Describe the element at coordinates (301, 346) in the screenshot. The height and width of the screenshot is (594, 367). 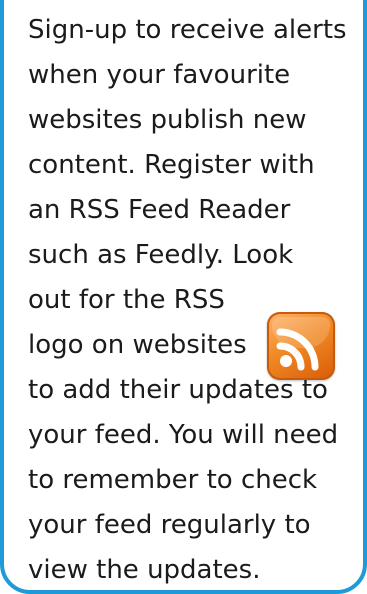
I see `rss-icon` at that location.